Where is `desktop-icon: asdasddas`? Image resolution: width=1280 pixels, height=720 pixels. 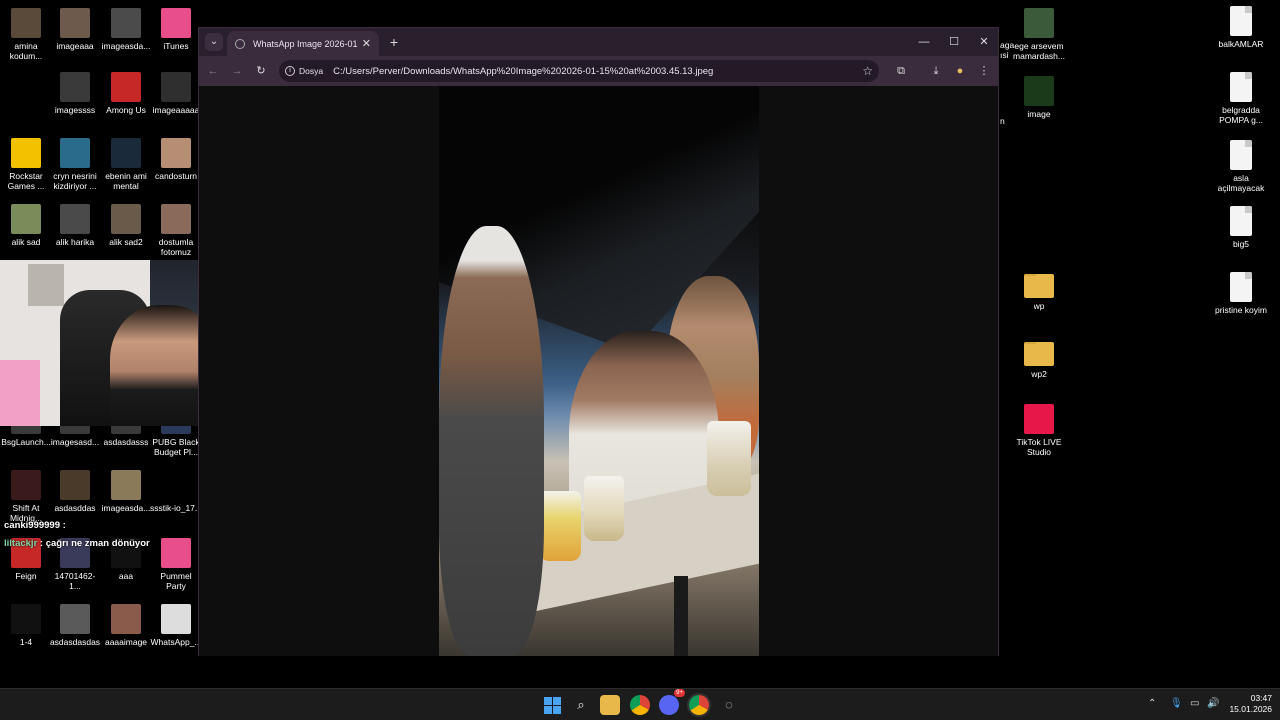 desktop-icon: asdasddas is located at coordinates (75, 491).